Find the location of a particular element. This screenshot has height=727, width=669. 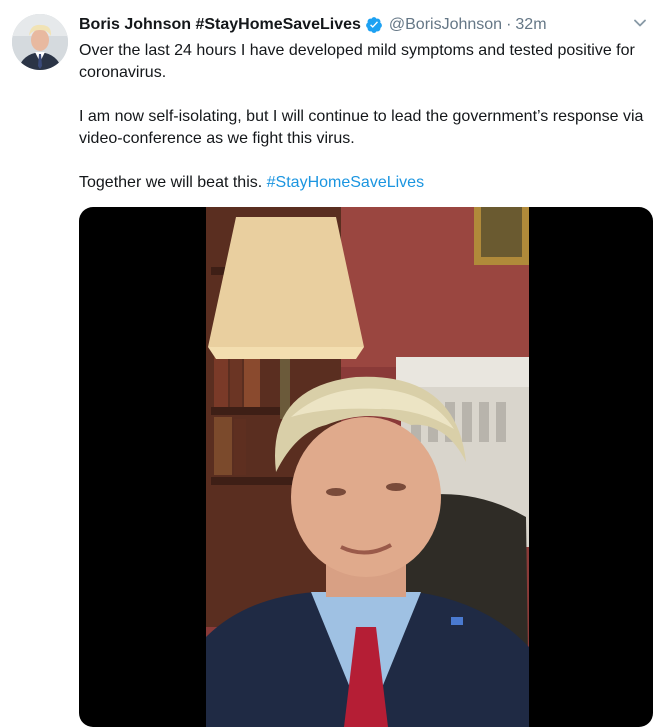

hashtag-link: #StayHomeSaveLives is located at coordinates (345, 182).